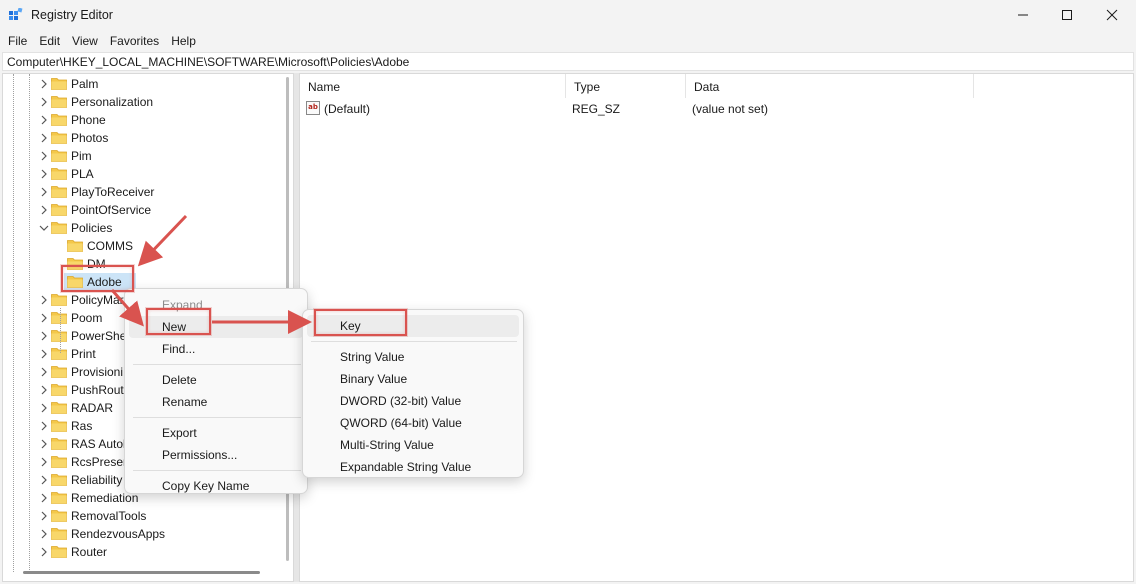 The image size is (1136, 584). Describe the element at coordinates (92, 408) in the screenshot. I see `tree-item-label: RADAR` at that location.